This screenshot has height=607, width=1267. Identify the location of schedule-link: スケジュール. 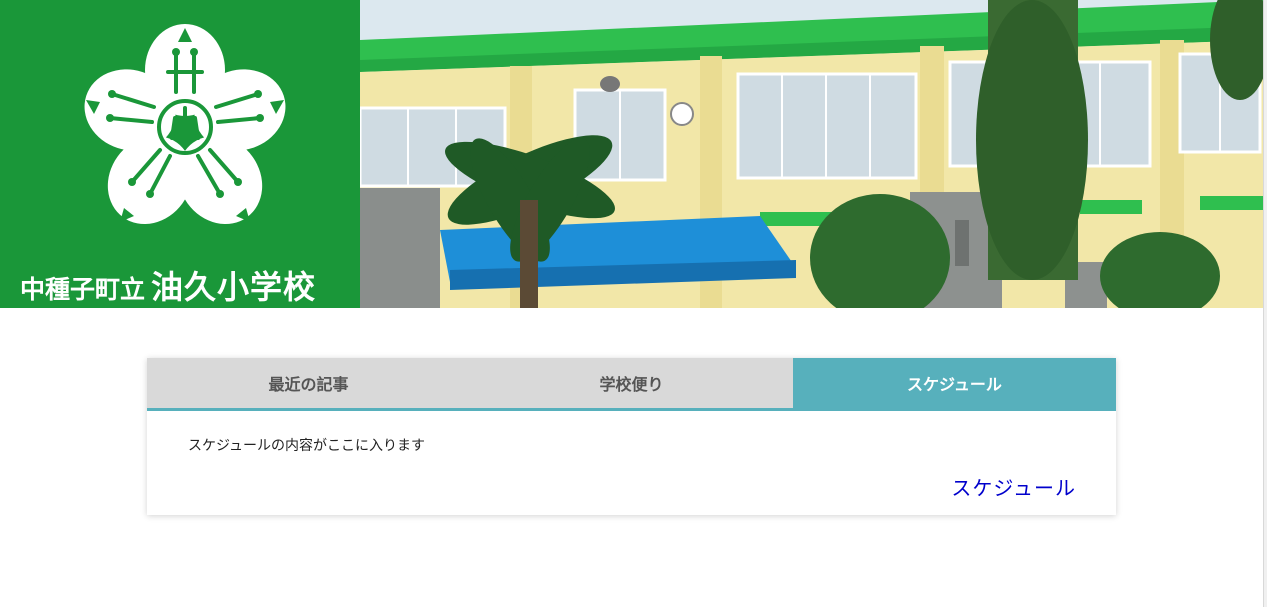
(1013, 486).